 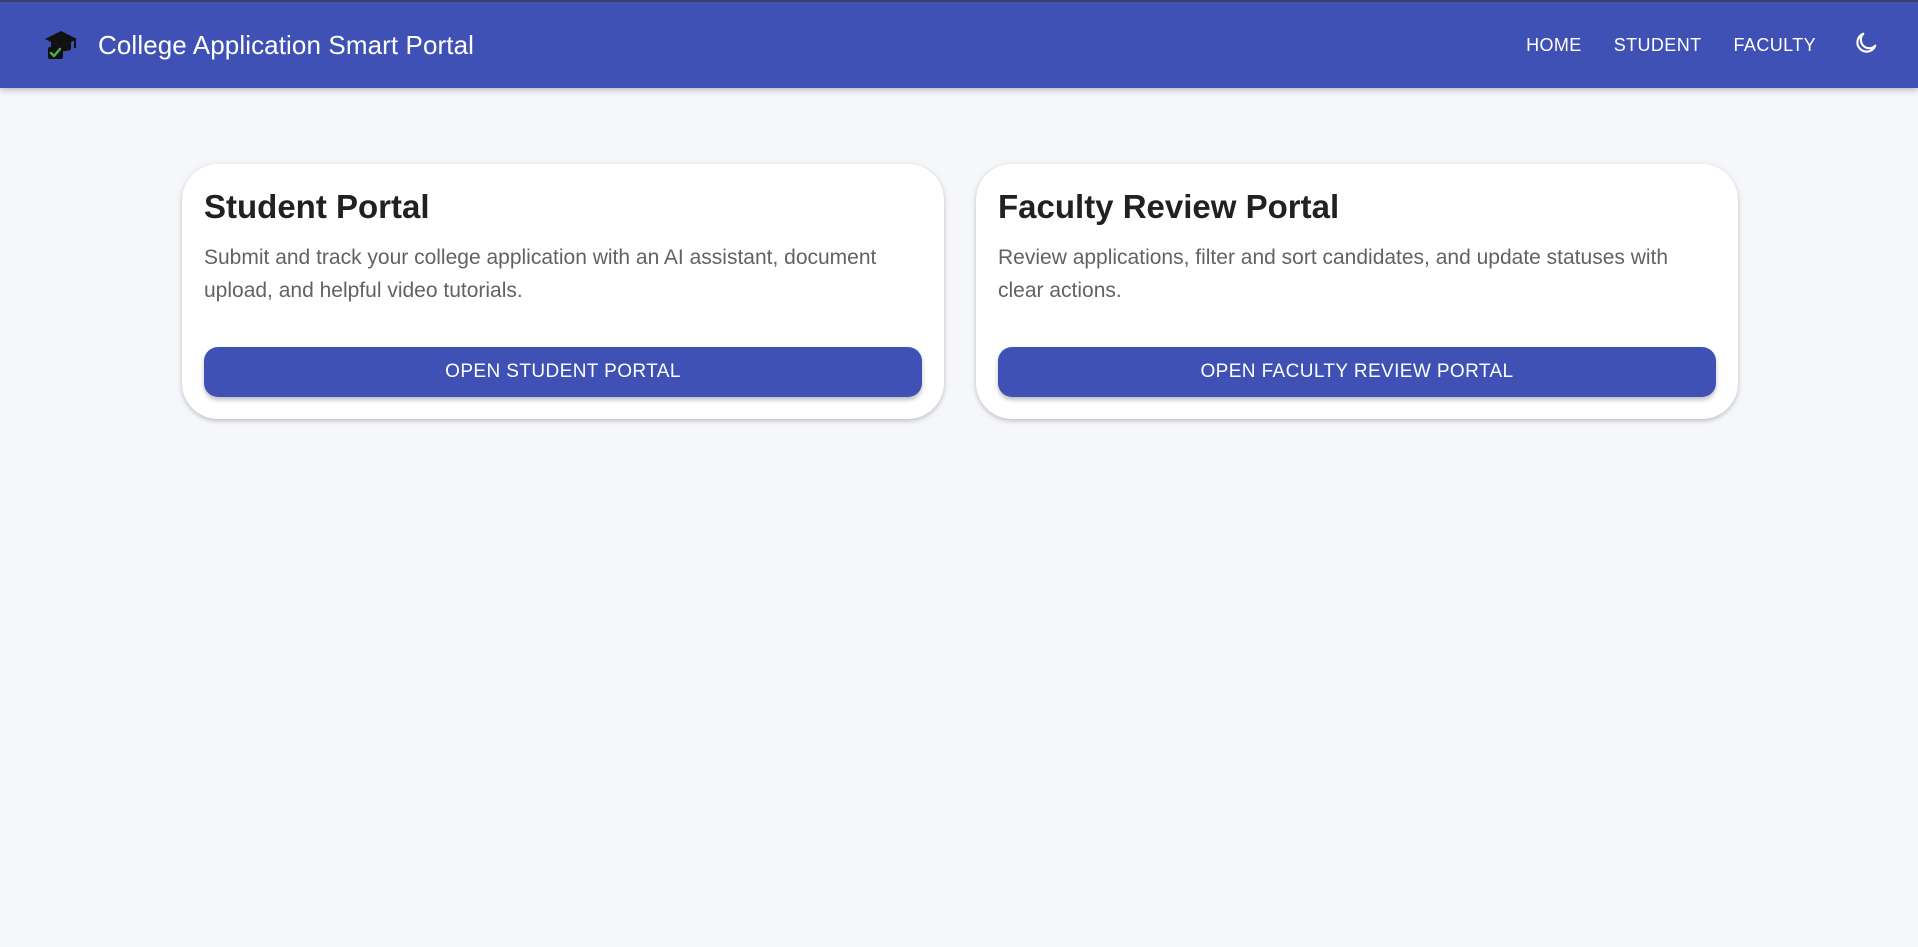 I want to click on moon-icon, so click(x=1866, y=45).